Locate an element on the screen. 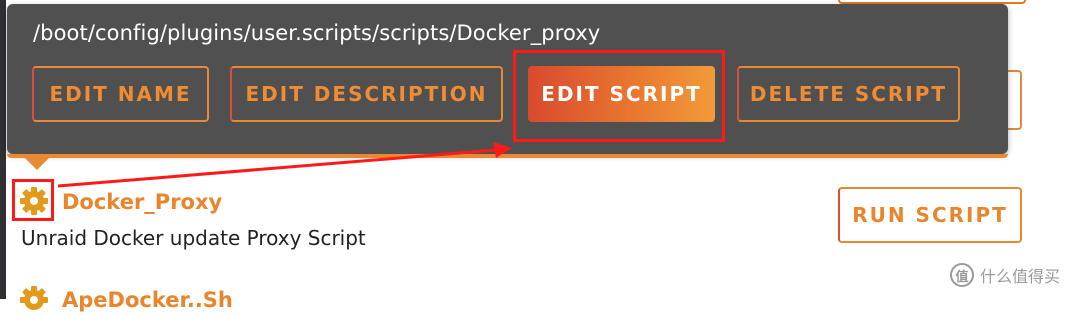 This screenshot has width=1080, height=315. popup-pointer is located at coordinates (37, 164).